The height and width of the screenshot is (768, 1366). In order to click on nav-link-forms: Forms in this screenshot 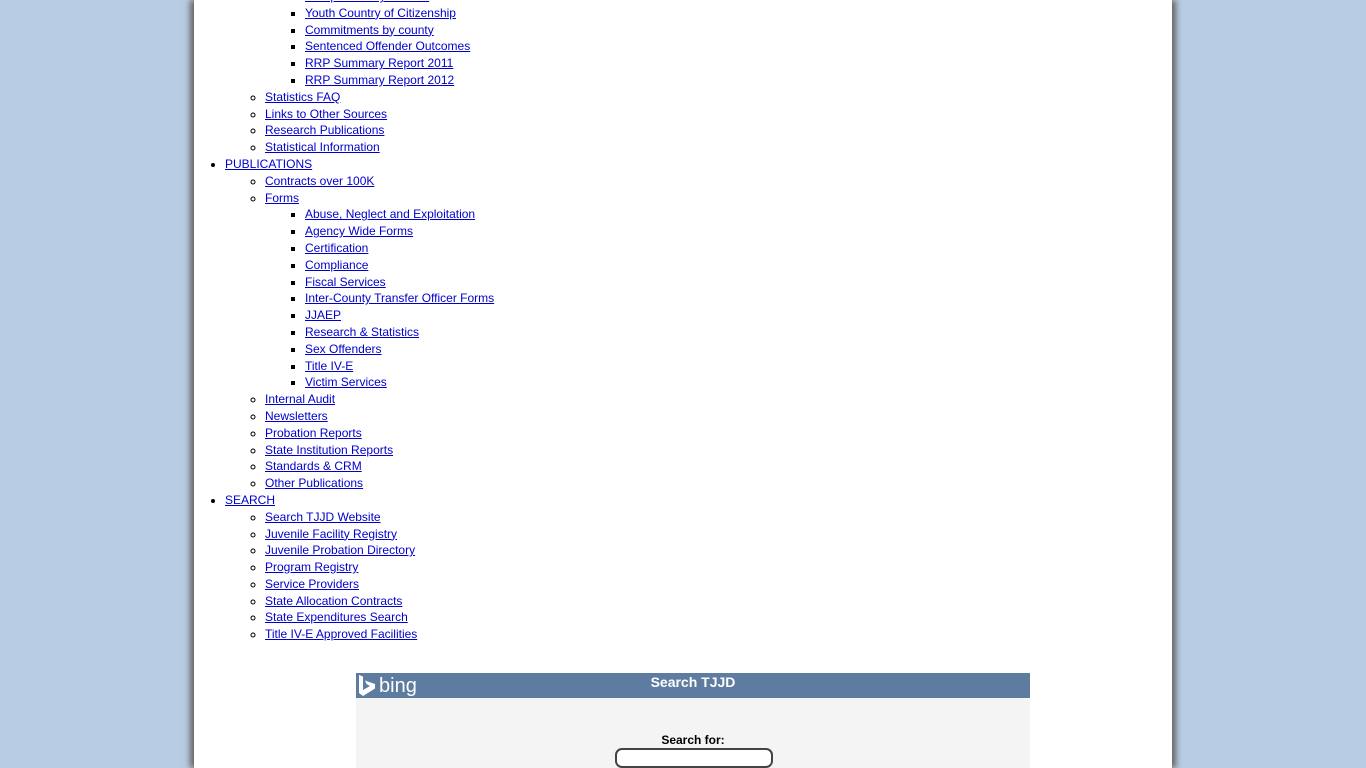, I will do `click(282, 198)`.